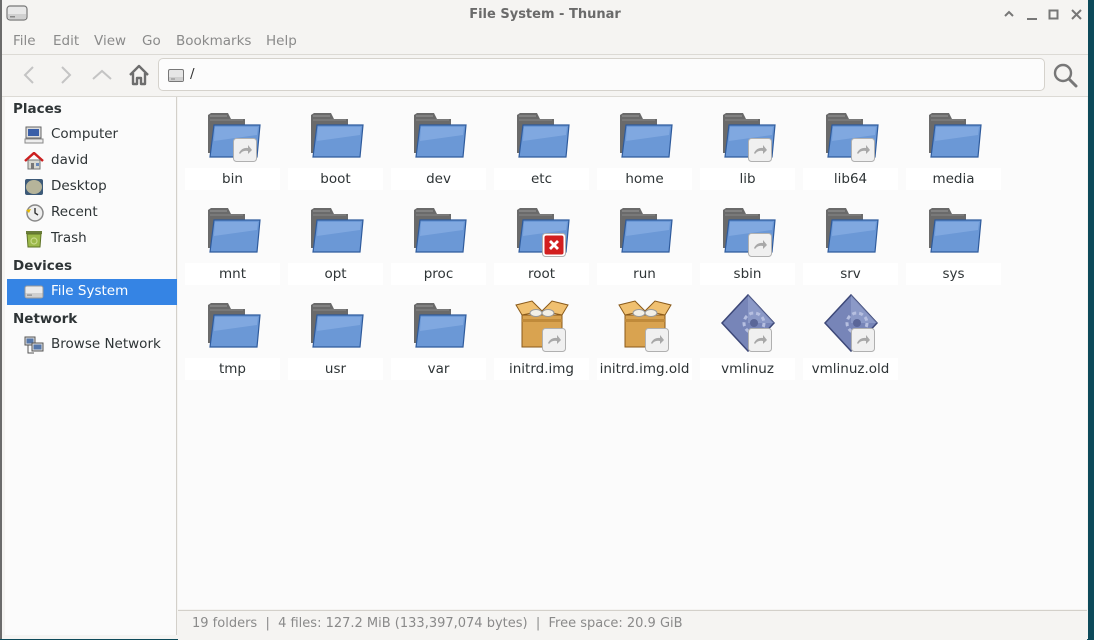  I want to click on chevron-left-icon, so click(28, 75).